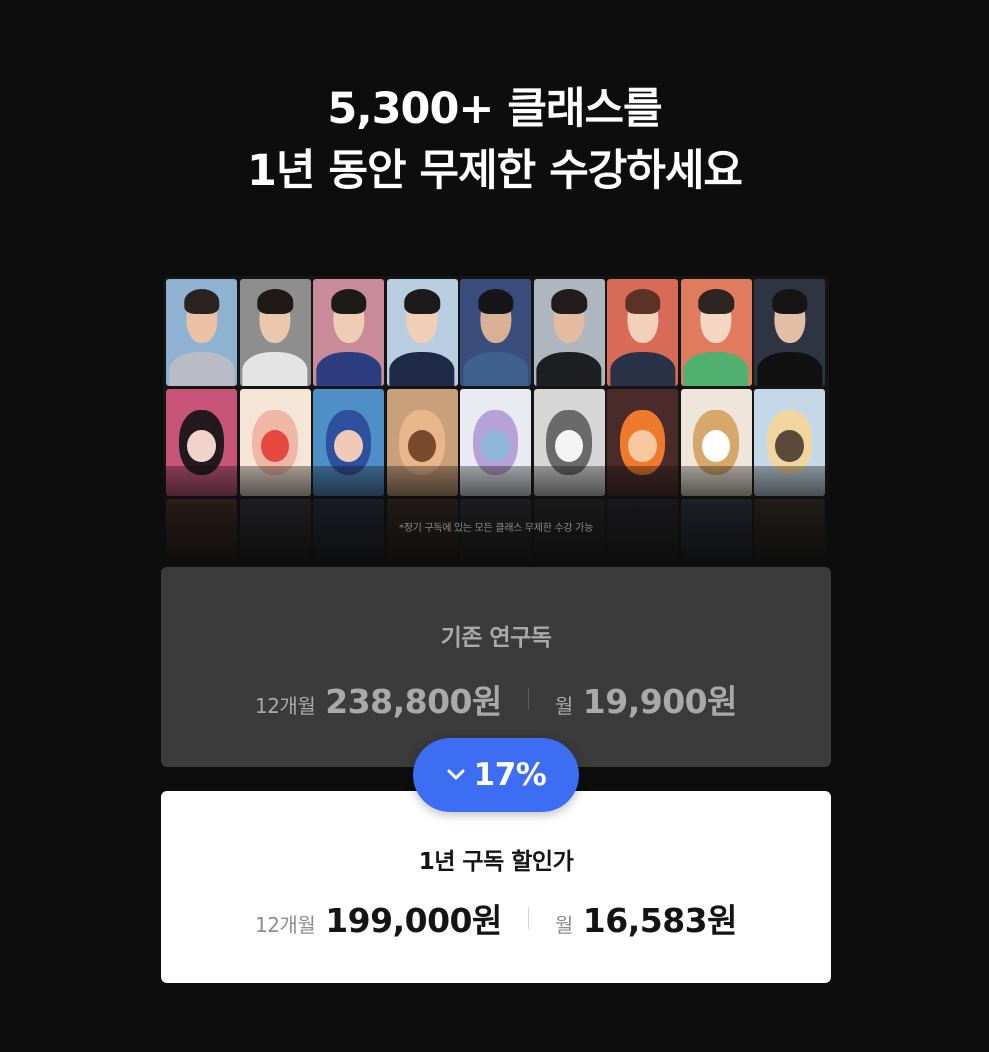 This screenshot has width=989, height=1052. What do you see at coordinates (563, 925) in the screenshot?
I see `annual-monthly-label: 월` at bounding box center [563, 925].